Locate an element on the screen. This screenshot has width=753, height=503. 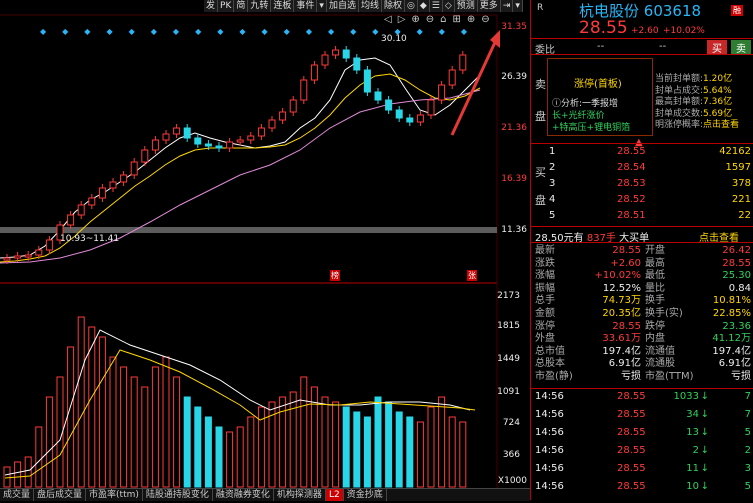
tab-volume: 成交量 is located at coordinates (17, 495).